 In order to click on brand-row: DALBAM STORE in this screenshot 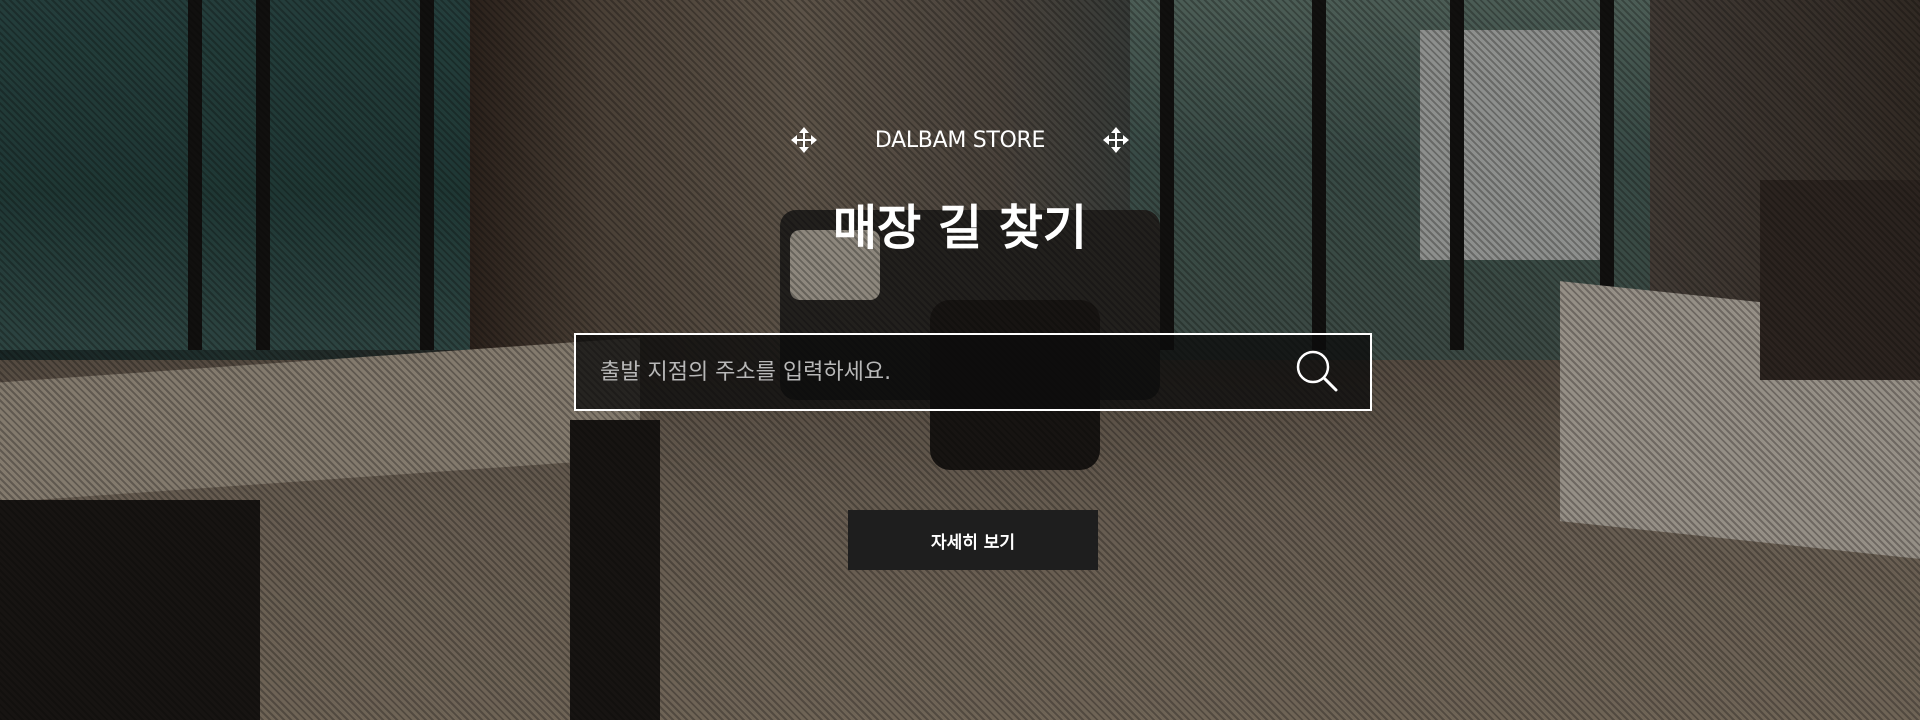, I will do `click(960, 140)`.